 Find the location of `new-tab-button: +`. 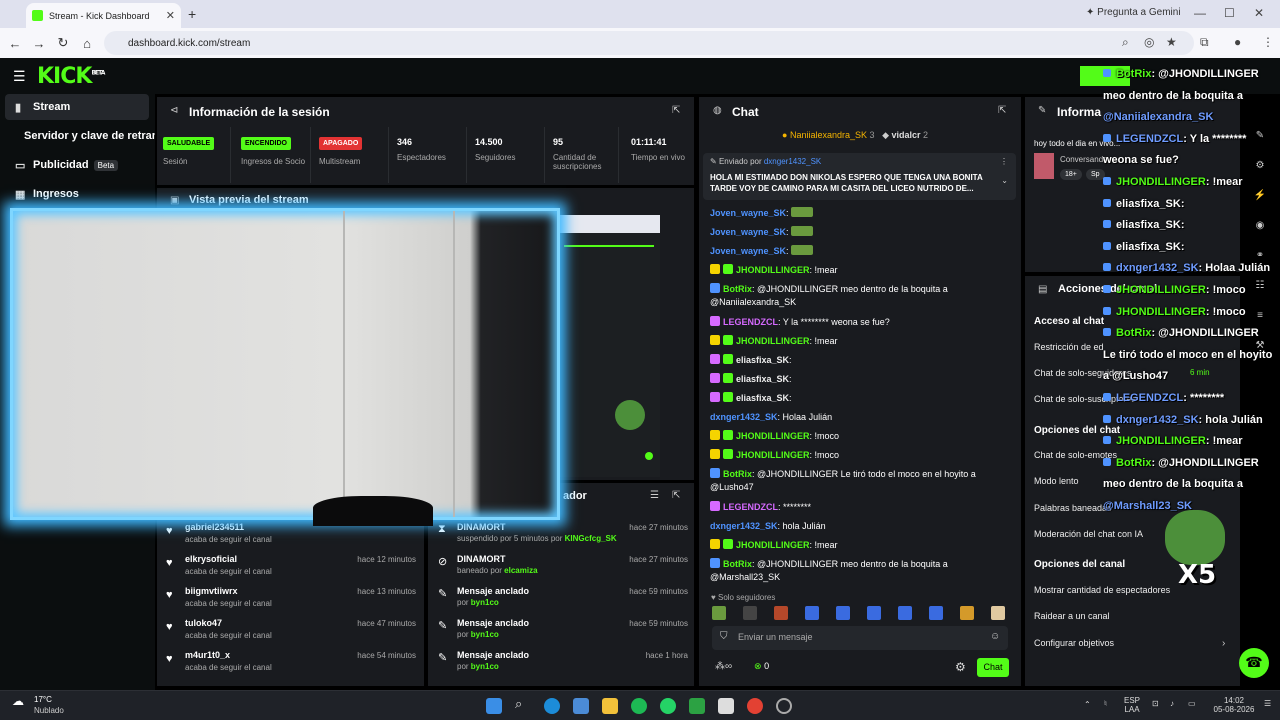

new-tab-button: + is located at coordinates (192, 14).